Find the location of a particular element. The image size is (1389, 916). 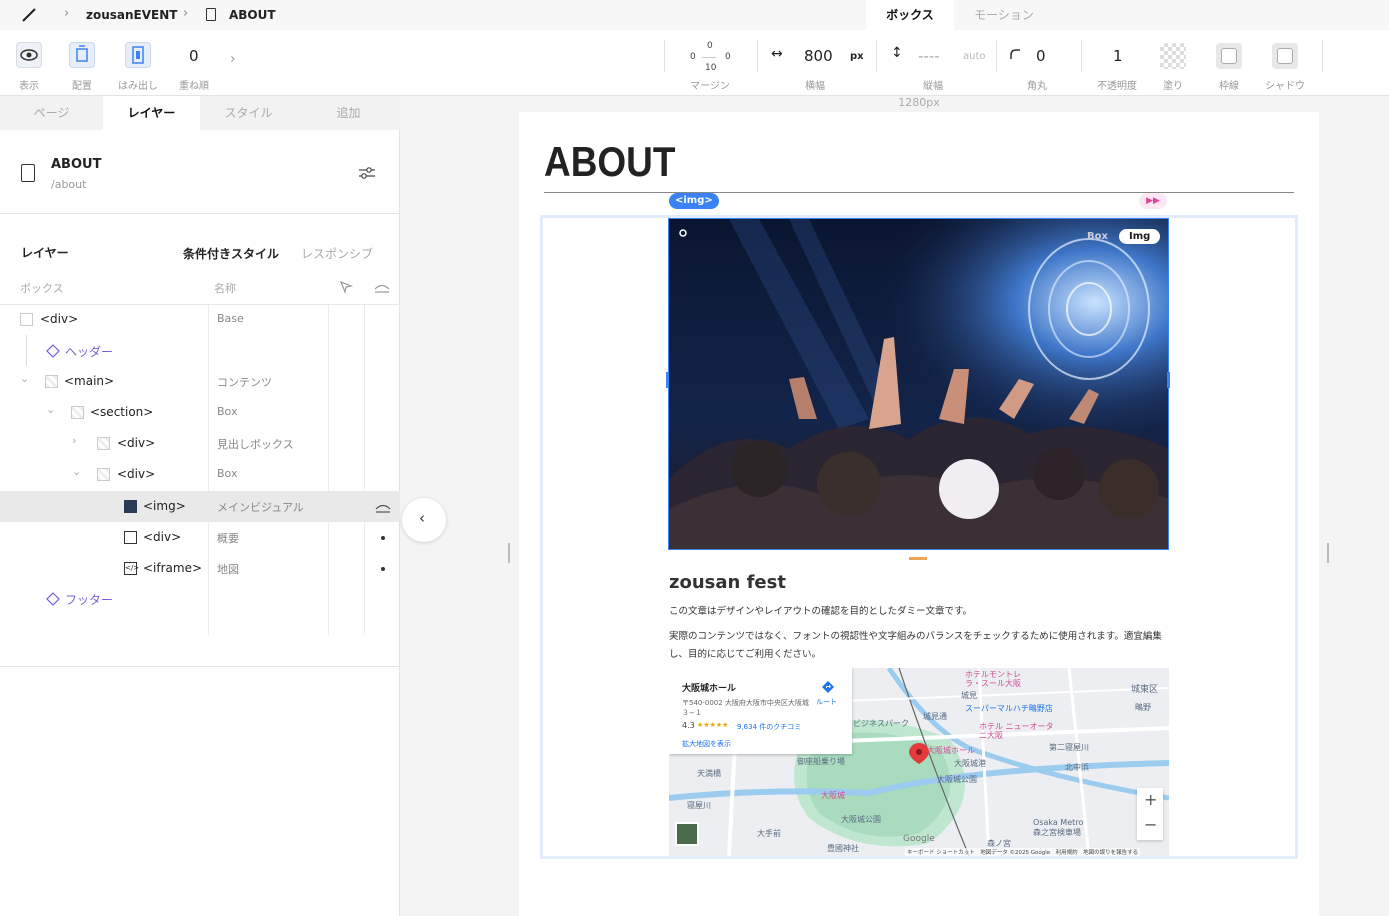

map-enlarge-link: 拡大地図を表示 is located at coordinates (706, 744).